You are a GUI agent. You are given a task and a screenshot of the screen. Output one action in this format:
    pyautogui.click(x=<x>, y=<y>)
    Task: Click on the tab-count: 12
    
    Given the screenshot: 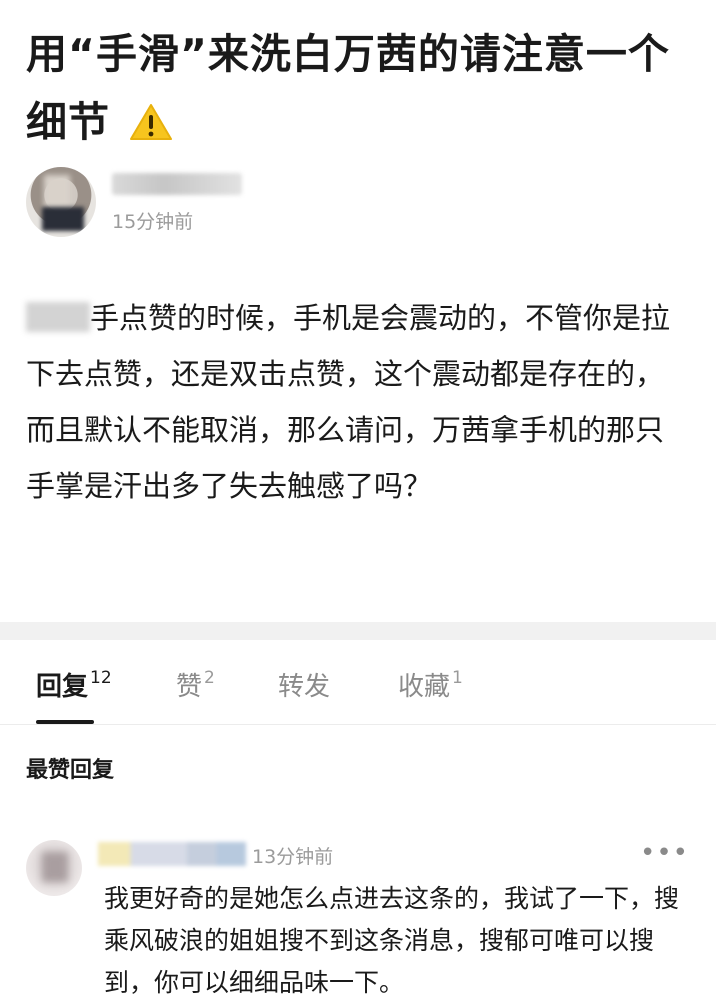 What is the action you would take?
    pyautogui.click(x=101, y=678)
    